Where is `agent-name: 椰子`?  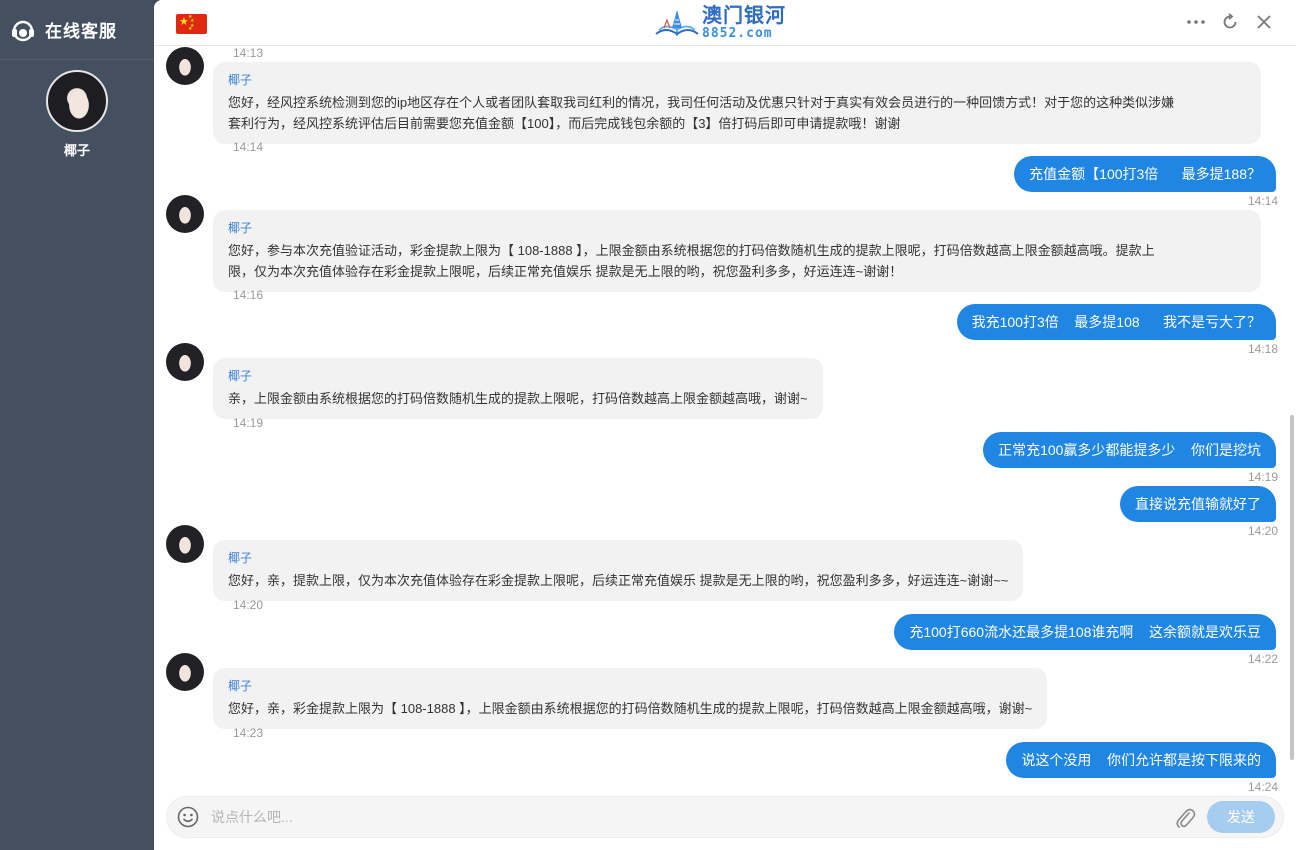
agent-name: 椰子 is located at coordinates (76, 151).